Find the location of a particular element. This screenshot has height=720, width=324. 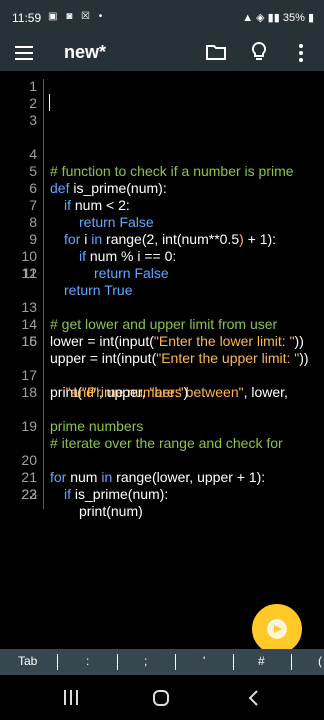

string-literal: "are:" is located at coordinates (166, 392).